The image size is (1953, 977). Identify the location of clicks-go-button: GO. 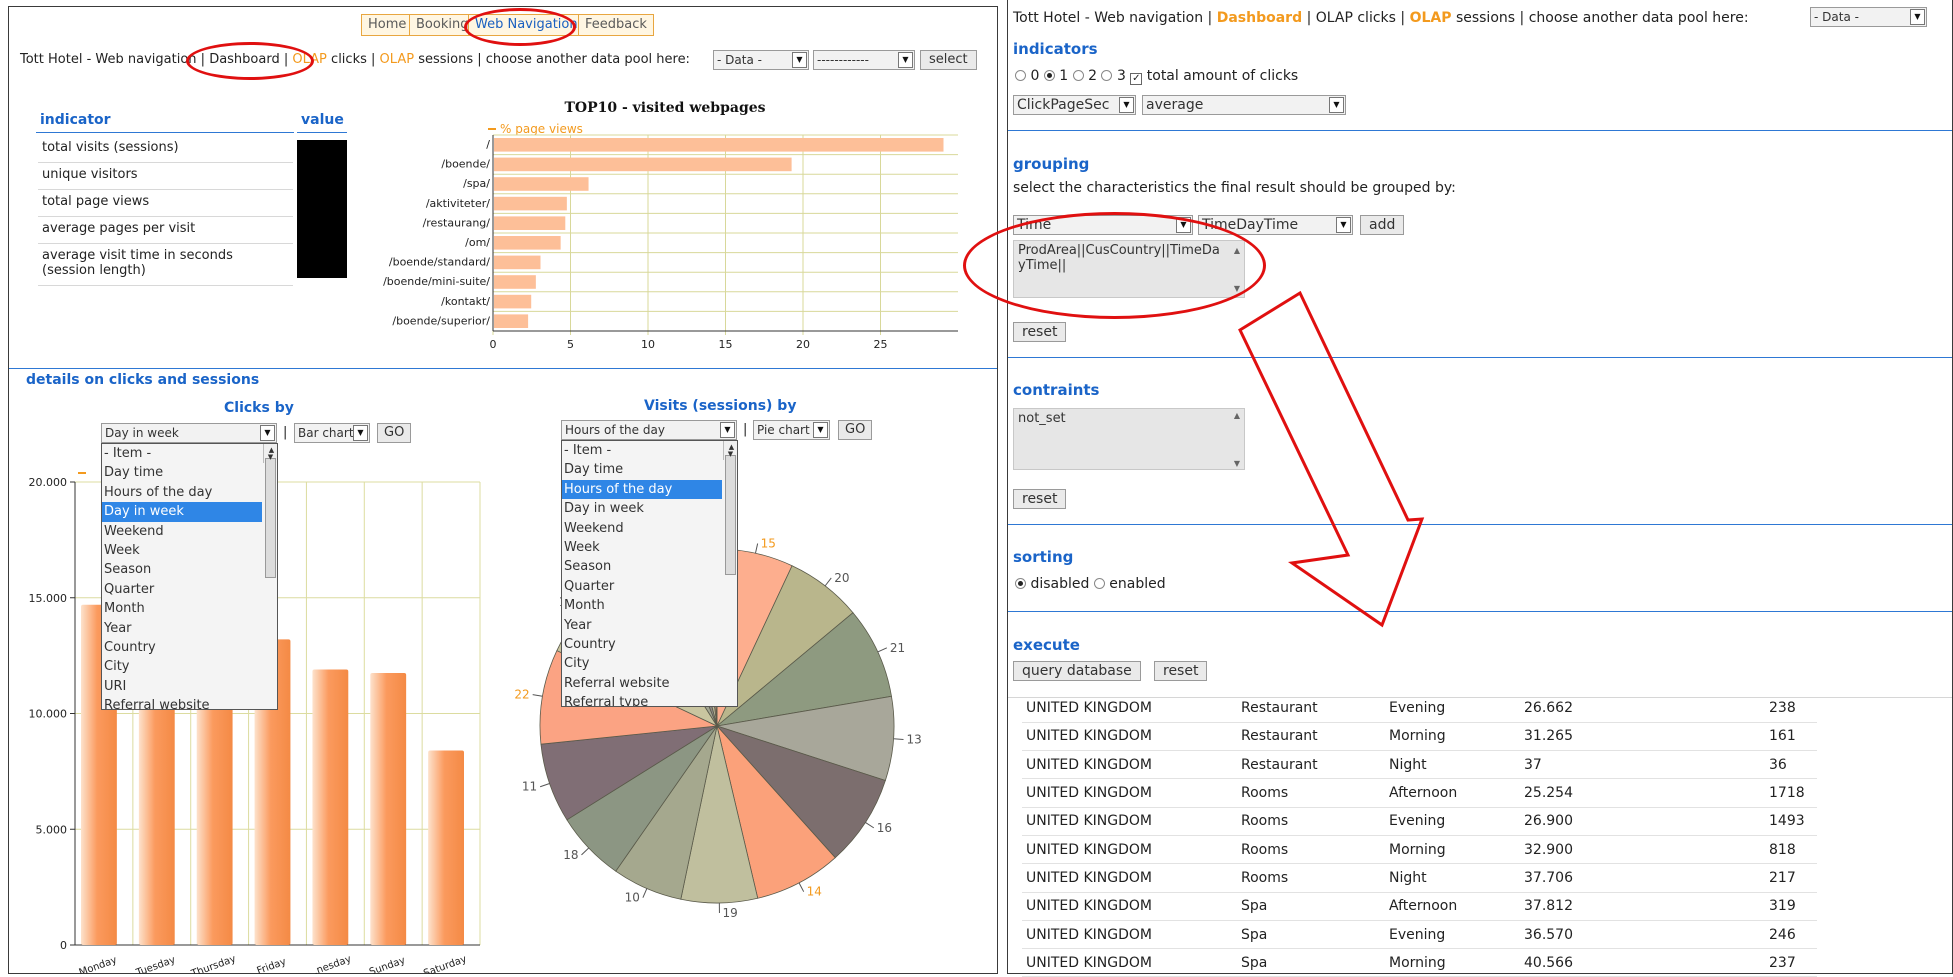
(394, 433).